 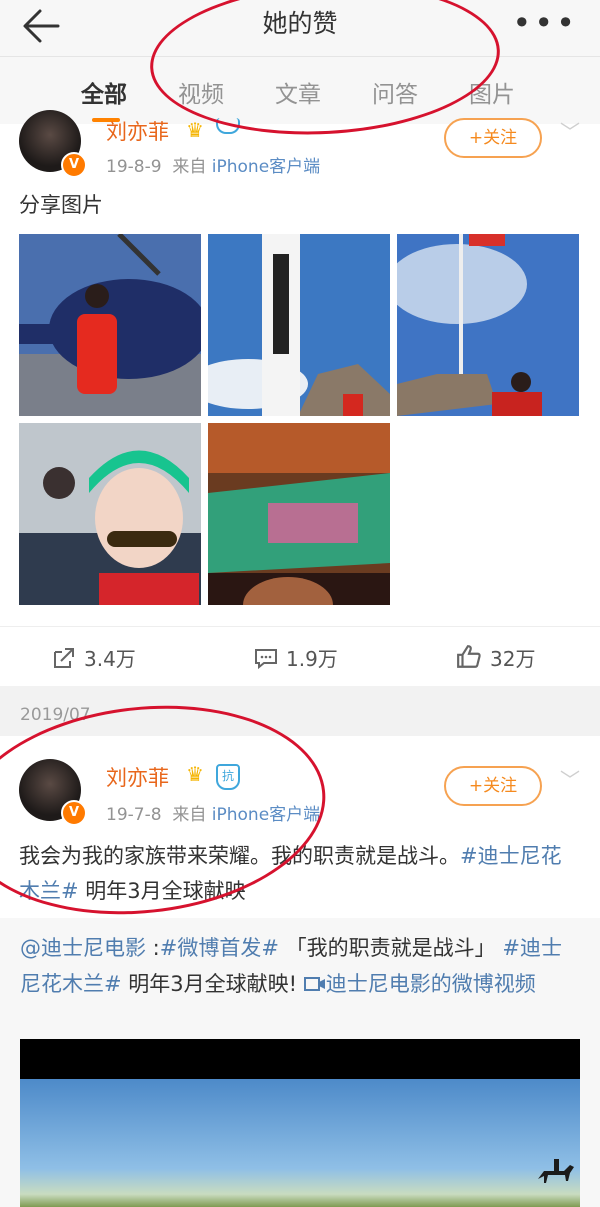 I want to click on post-from: 来自, so click(x=189, y=167).